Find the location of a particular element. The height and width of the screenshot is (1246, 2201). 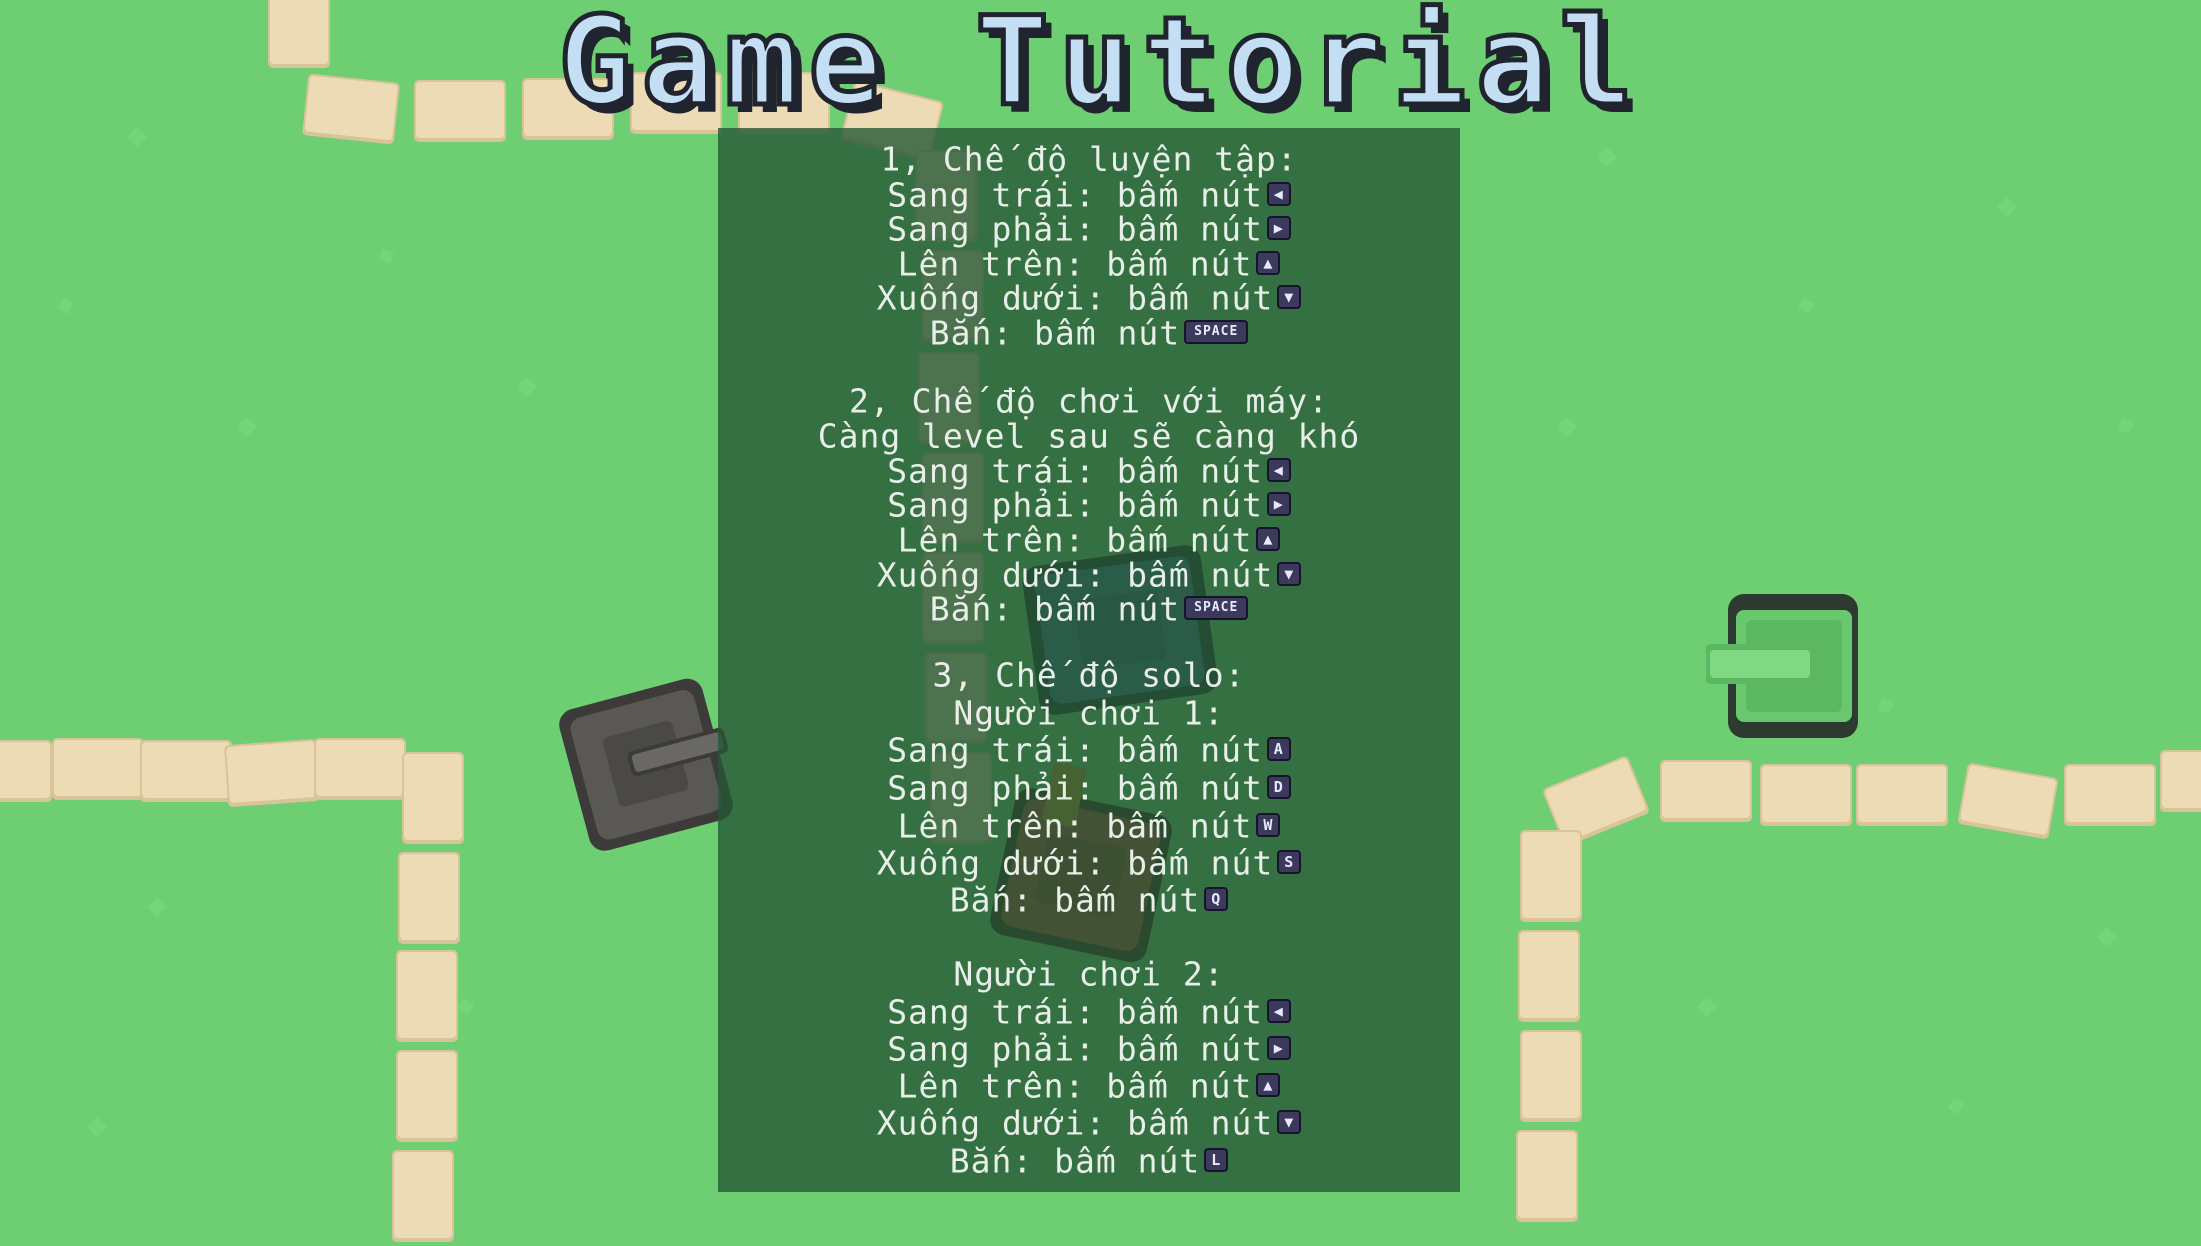

tutorial-line-text: Người chơi 2: is located at coordinates (1089, 974).